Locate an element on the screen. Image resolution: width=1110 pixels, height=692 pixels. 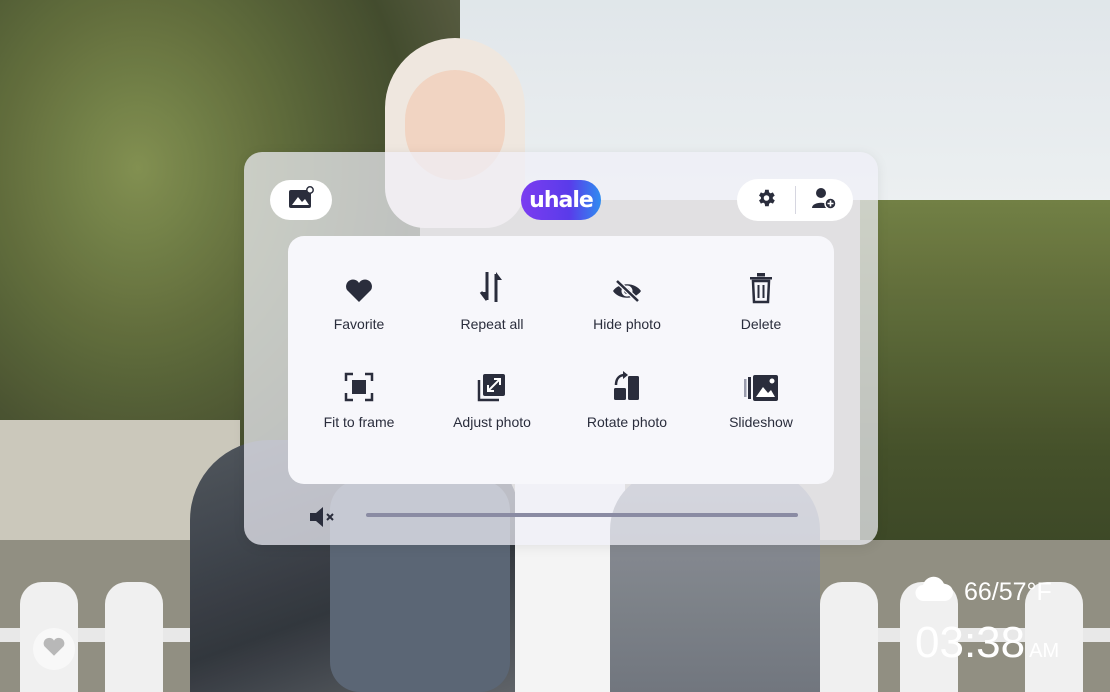
photo-library-button is located at coordinates (301, 200).